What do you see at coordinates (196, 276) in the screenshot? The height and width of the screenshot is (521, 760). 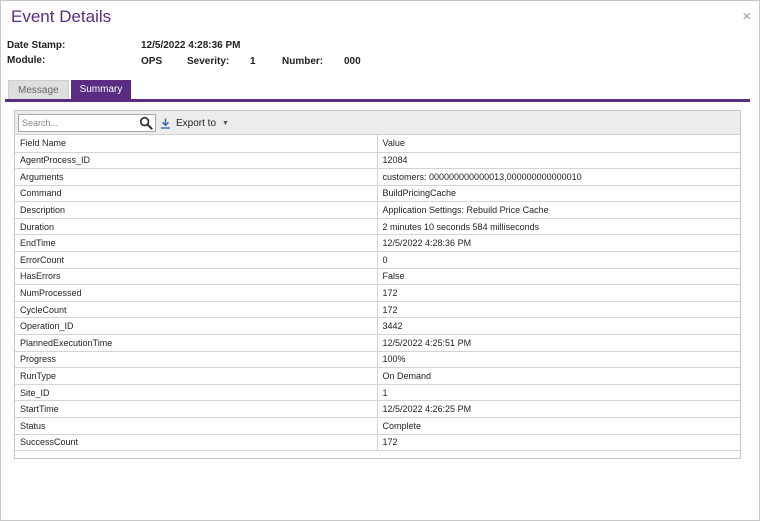 I see `field-name-cell: HasErrors` at bounding box center [196, 276].